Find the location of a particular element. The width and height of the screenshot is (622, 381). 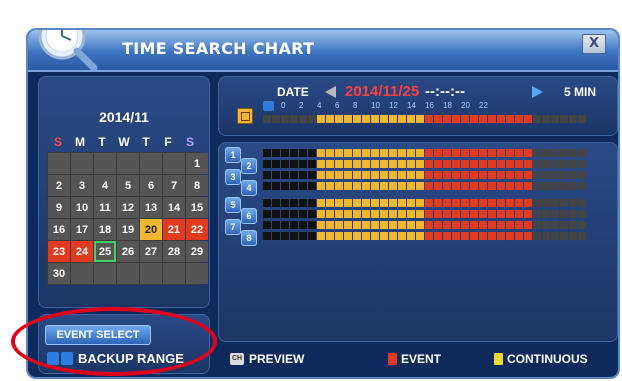

rewind-icon is located at coordinates (268, 106).